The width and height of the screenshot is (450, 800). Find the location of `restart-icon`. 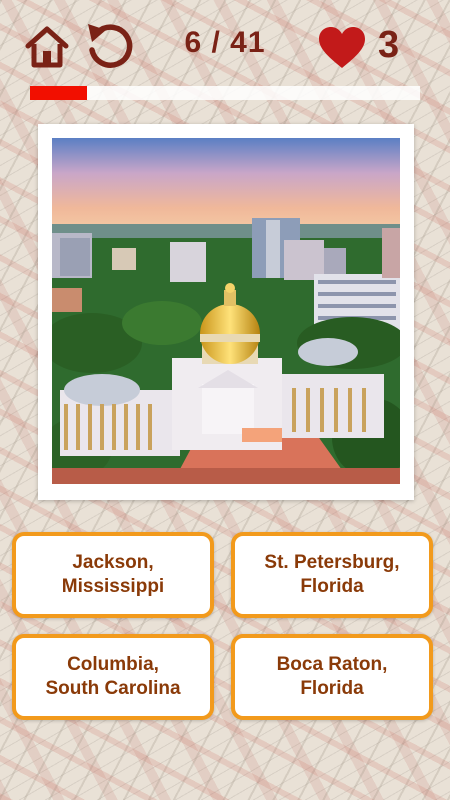

restart-icon is located at coordinates (110, 46).